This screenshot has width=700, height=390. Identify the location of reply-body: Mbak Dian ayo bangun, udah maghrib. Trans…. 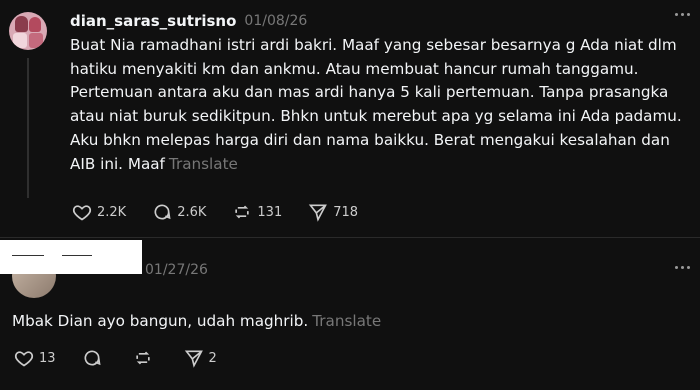
(196, 321).